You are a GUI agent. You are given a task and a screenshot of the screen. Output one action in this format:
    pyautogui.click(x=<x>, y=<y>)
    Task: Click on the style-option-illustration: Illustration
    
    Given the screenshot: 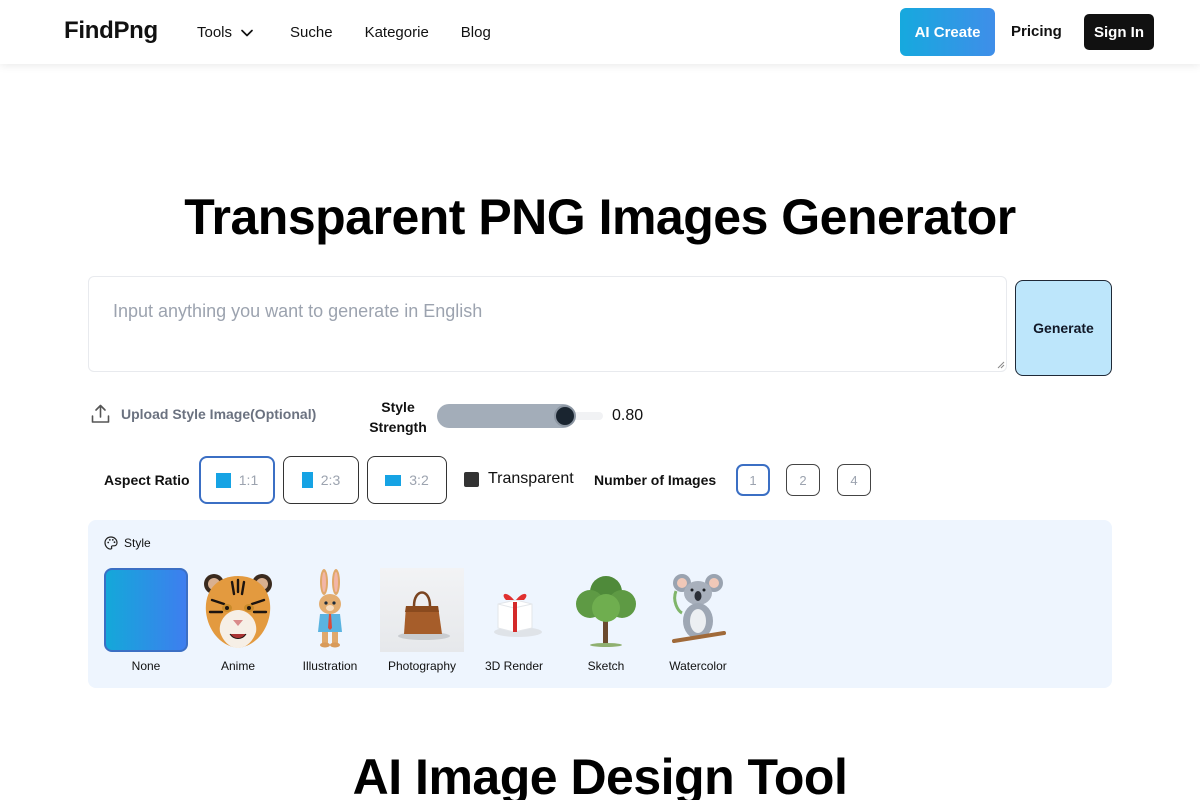 What is the action you would take?
    pyautogui.click(x=330, y=620)
    